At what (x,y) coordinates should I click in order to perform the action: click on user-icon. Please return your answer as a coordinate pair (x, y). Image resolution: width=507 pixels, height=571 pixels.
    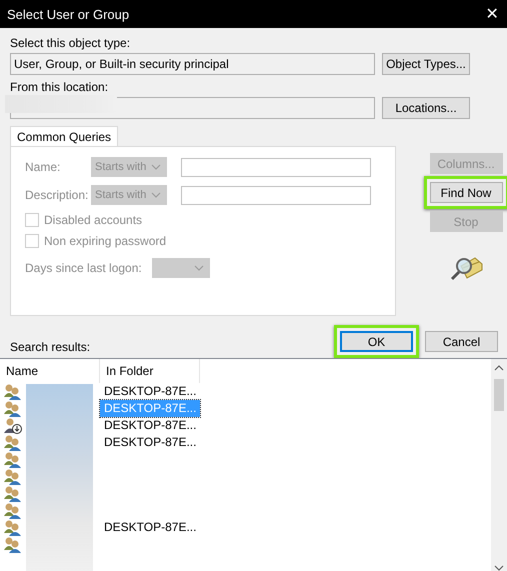
    Looking at the image, I should click on (13, 426).